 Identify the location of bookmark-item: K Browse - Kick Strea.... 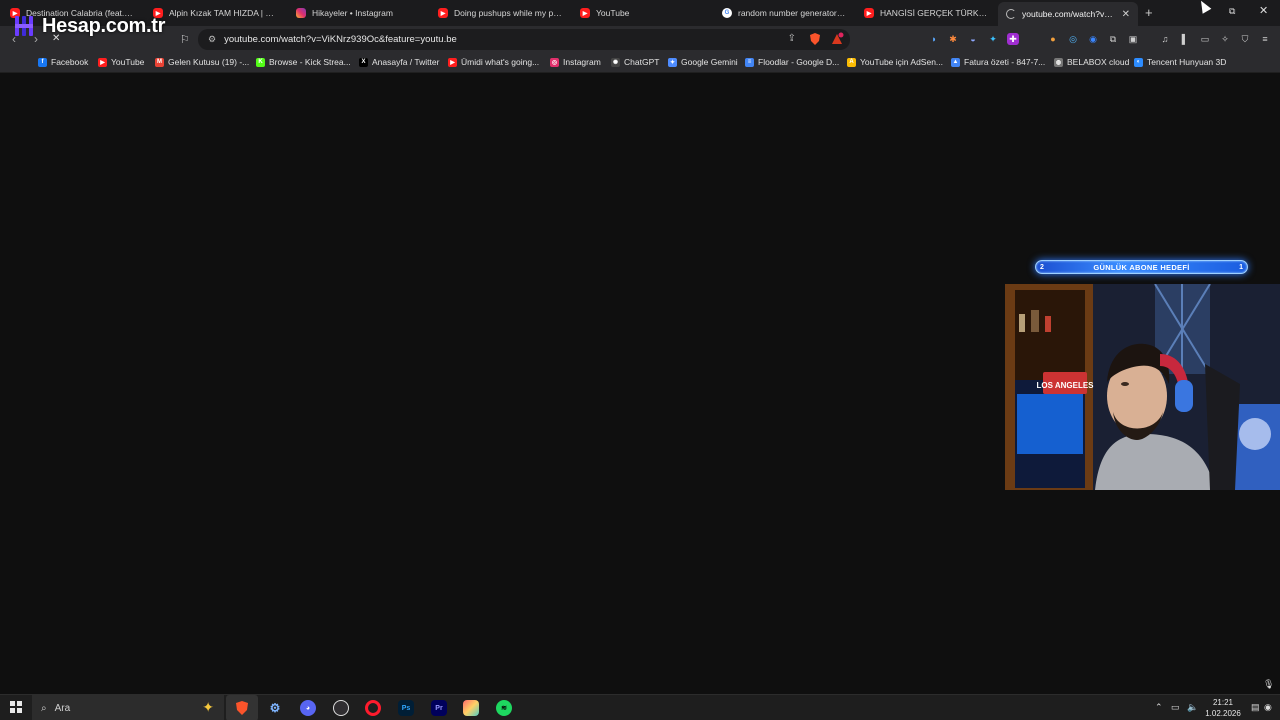
(303, 62).